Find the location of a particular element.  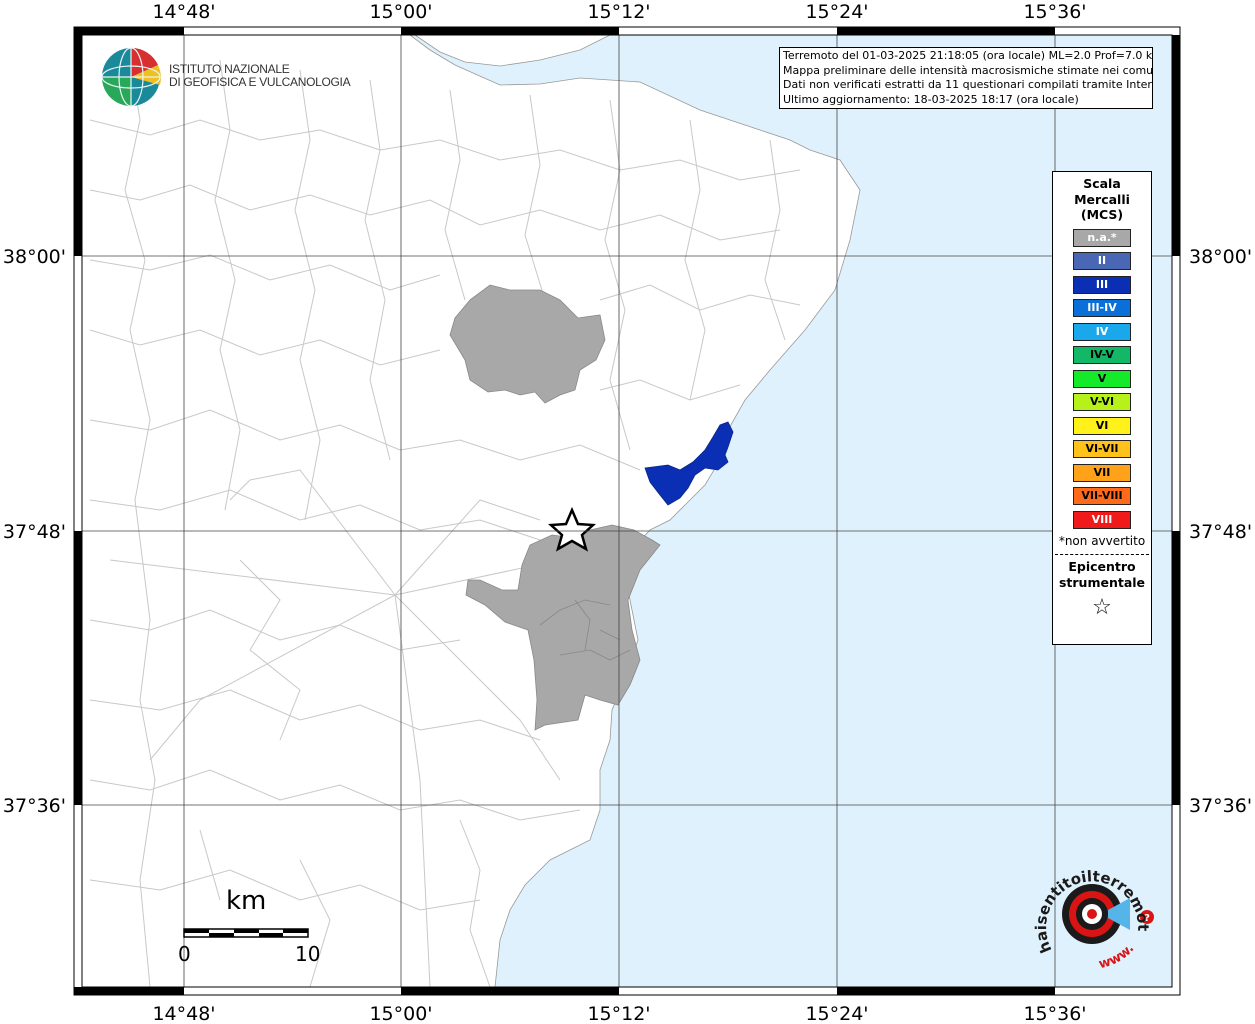

legend-title: Scala Mercalli (MCS) is located at coordinates (1102, 199).